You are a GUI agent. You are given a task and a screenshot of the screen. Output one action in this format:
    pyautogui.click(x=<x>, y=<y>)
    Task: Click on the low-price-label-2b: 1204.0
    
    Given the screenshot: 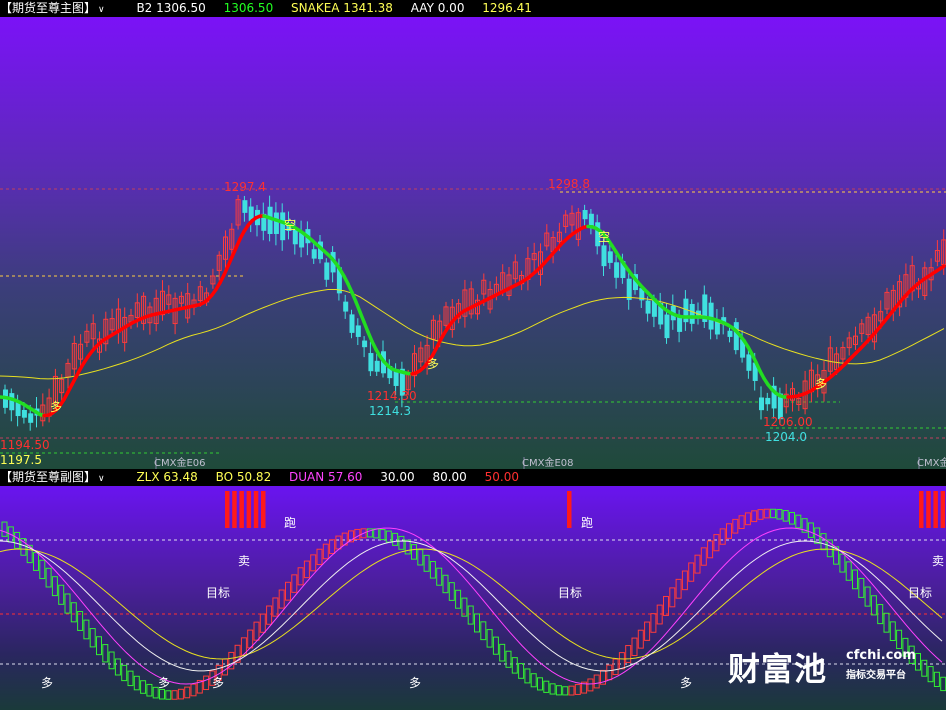 What is the action you would take?
    pyautogui.click(x=786, y=437)
    